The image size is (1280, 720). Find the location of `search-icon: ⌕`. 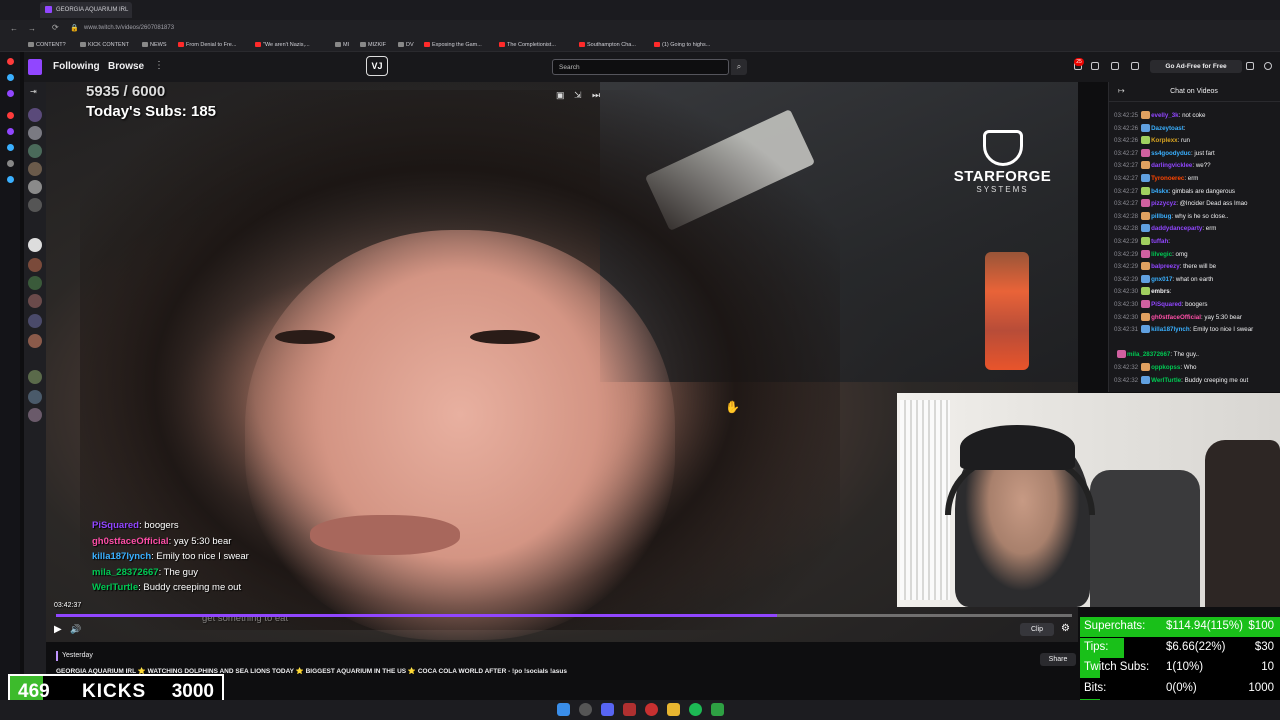

search-icon: ⌕ is located at coordinates (739, 67).